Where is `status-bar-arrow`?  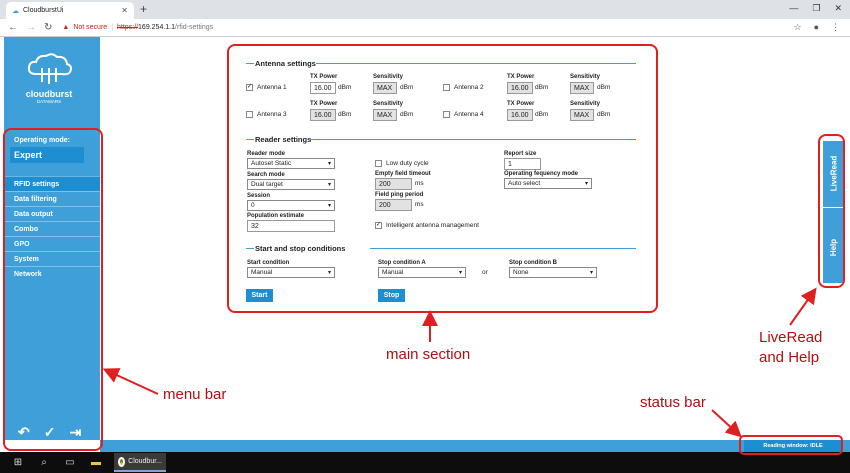
status-bar-arrow is located at coordinates (726, 423).